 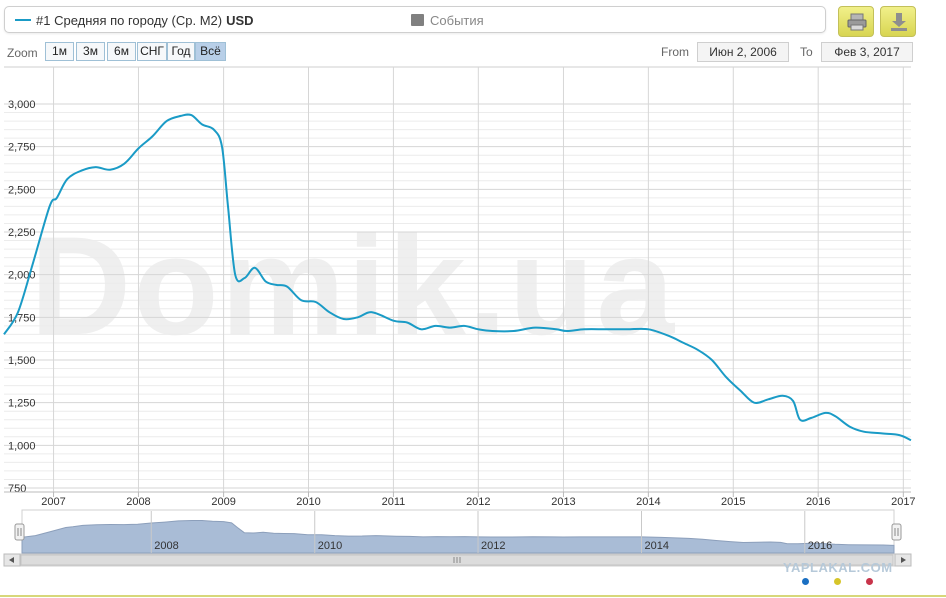 I want to click on y-tick-label: 1,500, so click(x=22, y=361).